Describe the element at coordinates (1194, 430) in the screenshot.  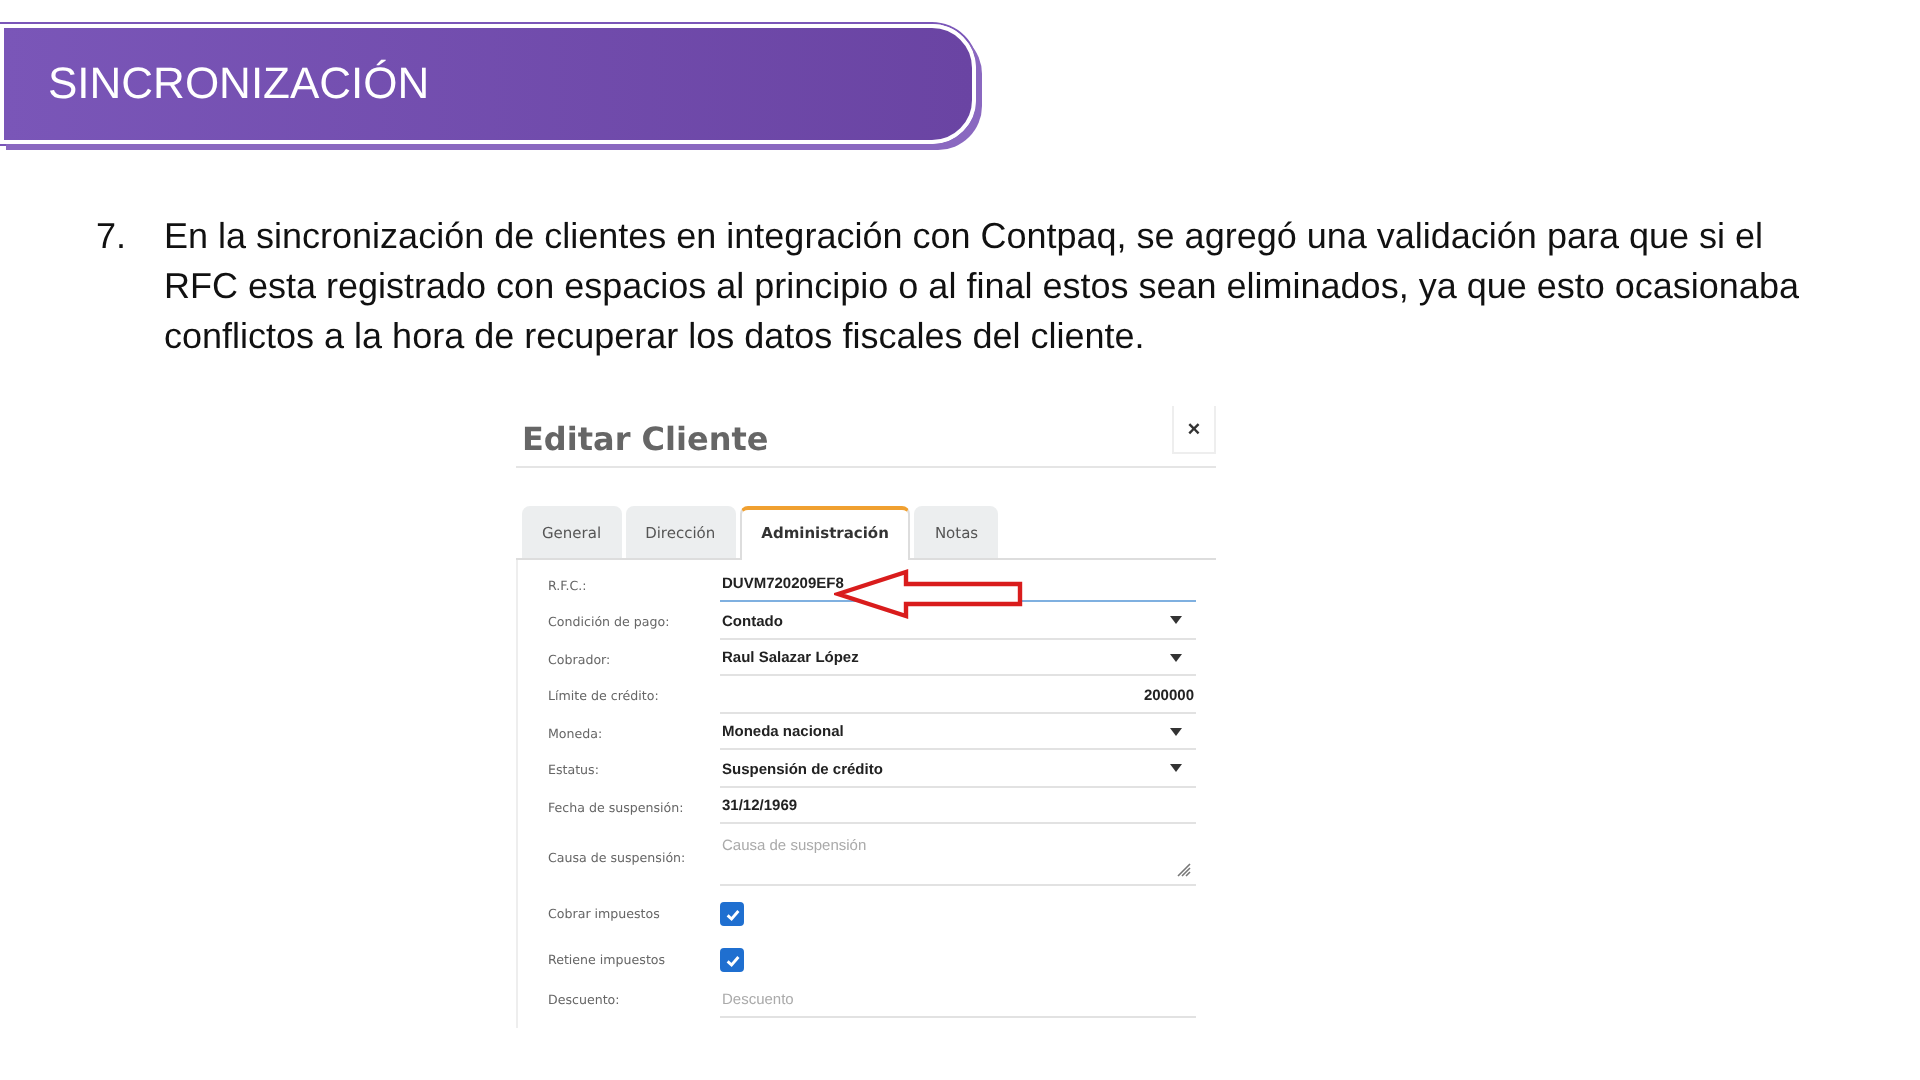
I see `close-button: ×` at that location.